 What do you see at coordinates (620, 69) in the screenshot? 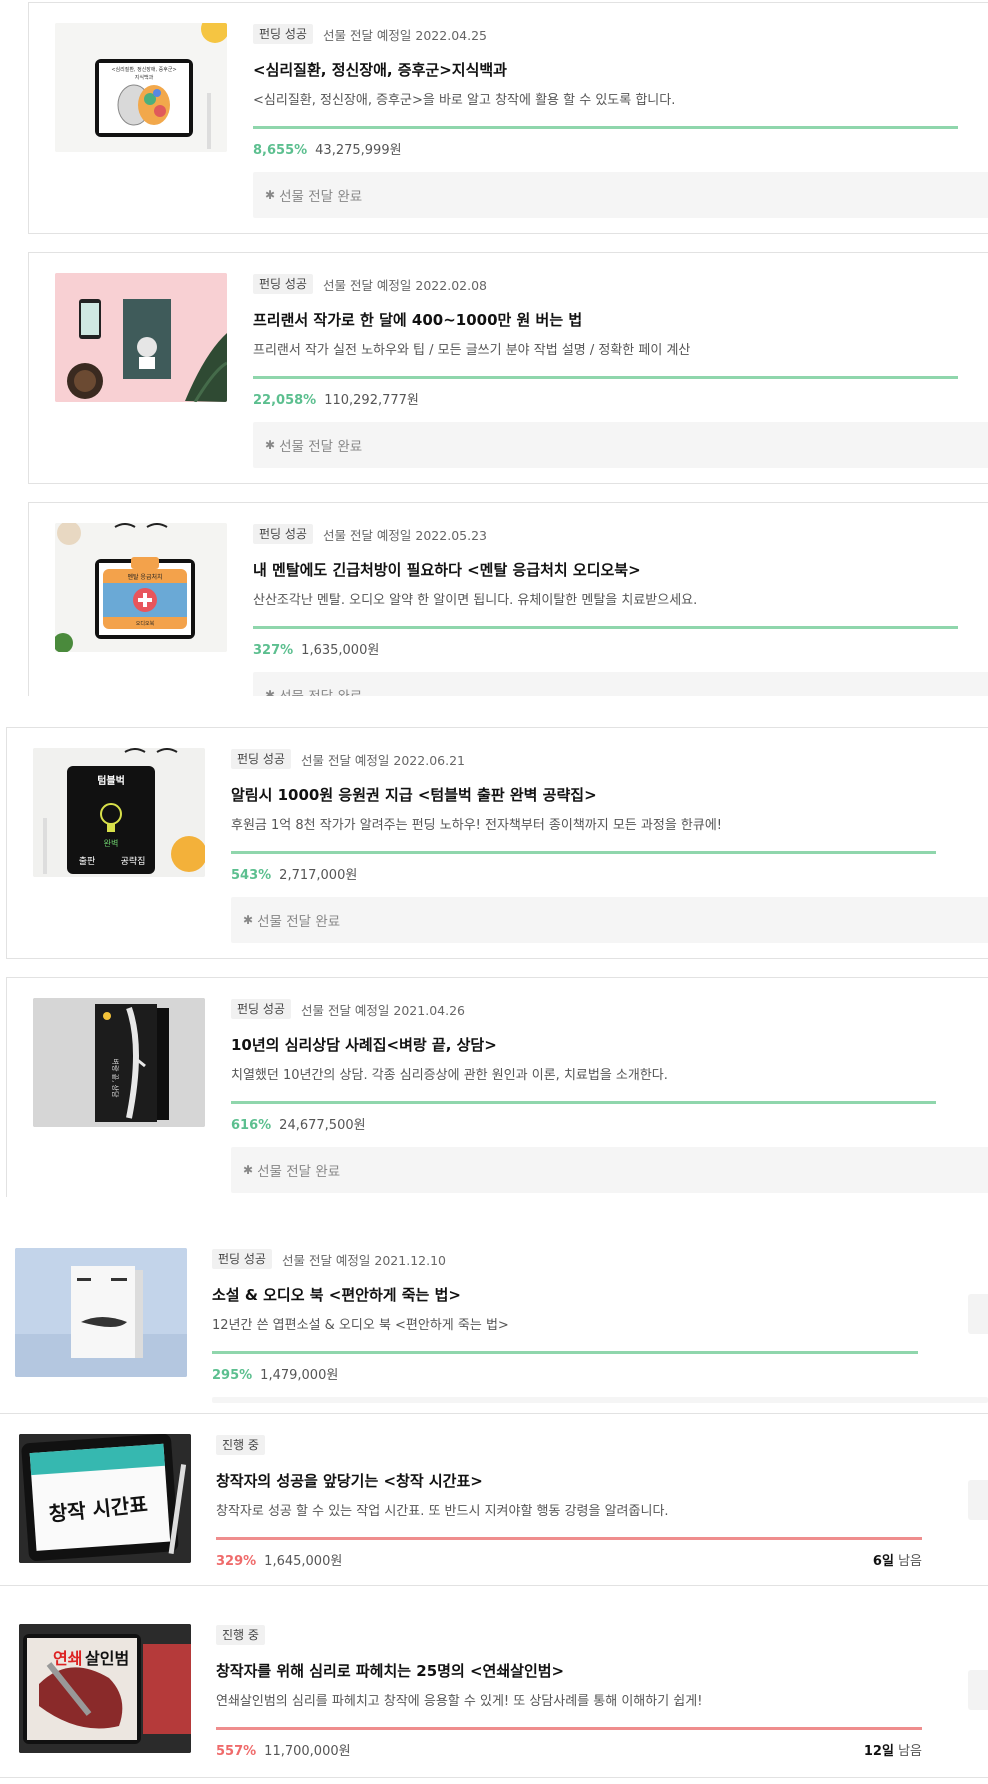
I see `project-title: <심리질환, 정신장애, 증후군>지식백과` at bounding box center [620, 69].